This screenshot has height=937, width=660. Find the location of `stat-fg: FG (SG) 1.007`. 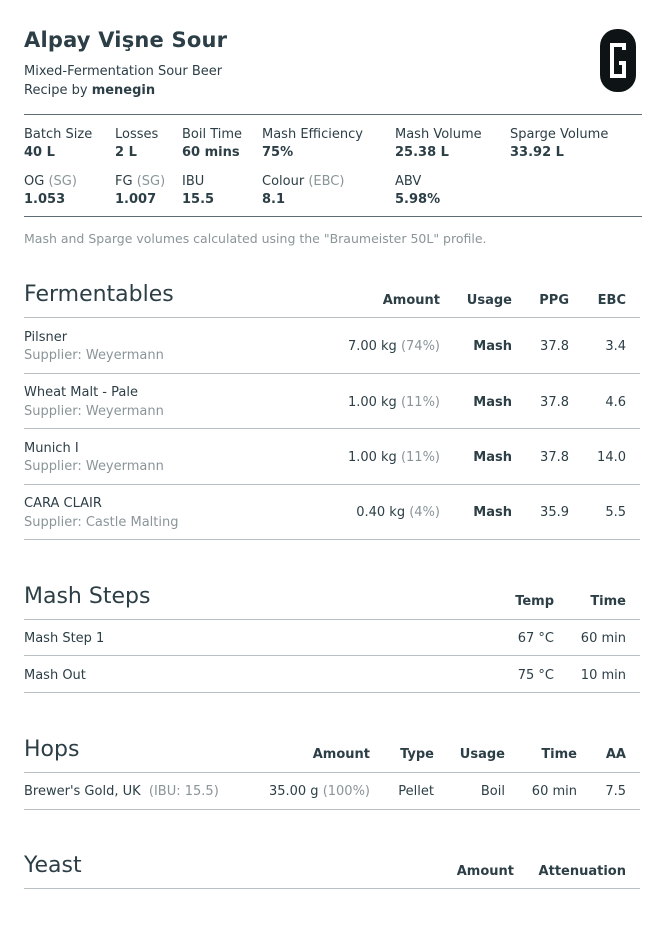

stat-fg: FG (SG) 1.007 is located at coordinates (140, 190).